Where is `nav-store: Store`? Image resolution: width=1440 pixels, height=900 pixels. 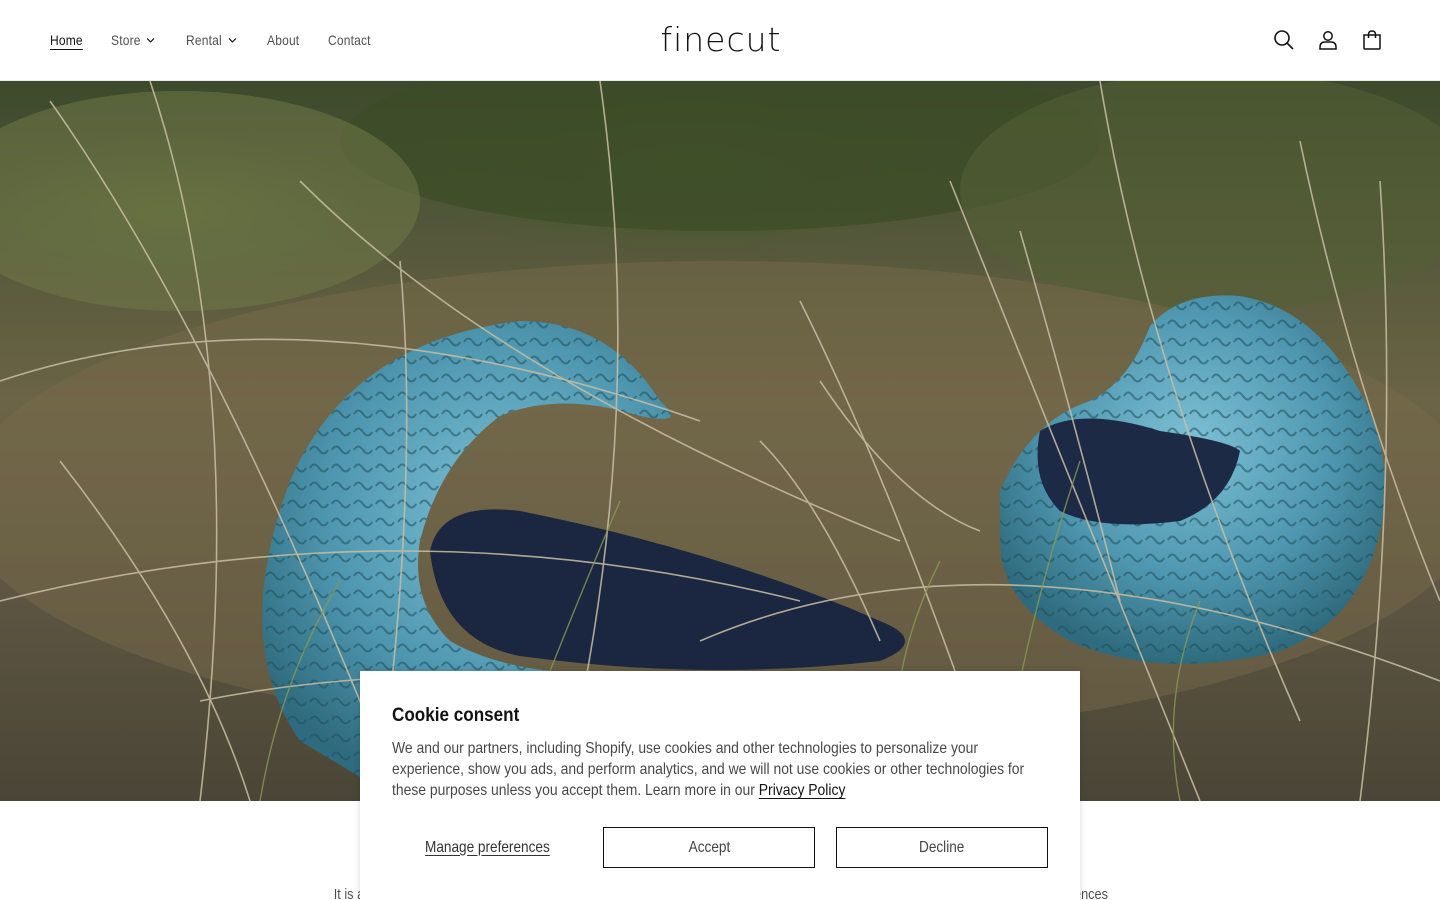 nav-store: Store is located at coordinates (133, 40).